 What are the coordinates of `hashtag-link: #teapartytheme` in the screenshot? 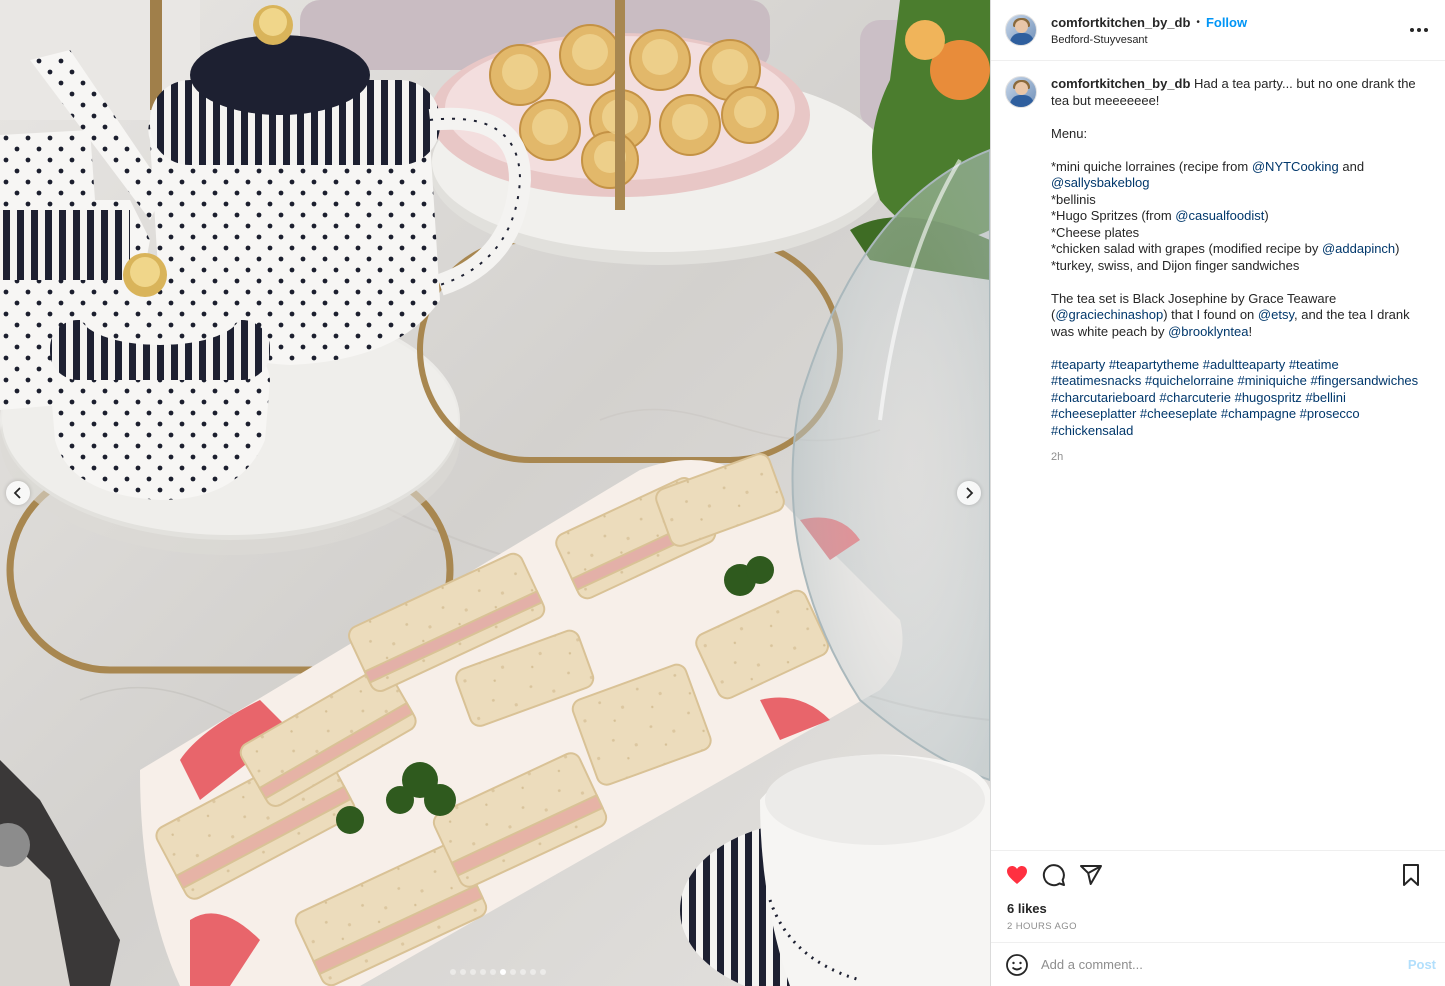 It's located at (1154, 364).